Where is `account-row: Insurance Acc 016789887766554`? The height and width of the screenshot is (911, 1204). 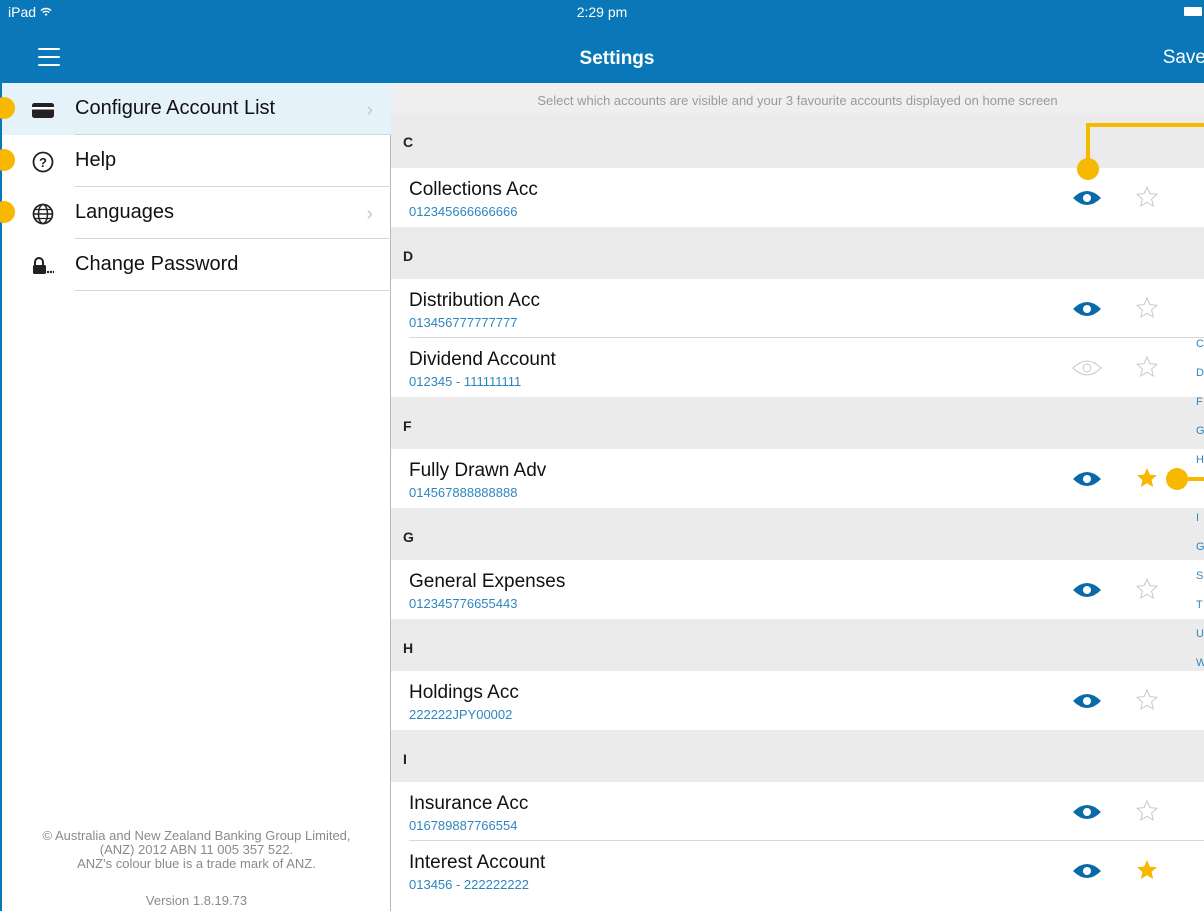 account-row: Insurance Acc 016789887766554 is located at coordinates (797, 811).